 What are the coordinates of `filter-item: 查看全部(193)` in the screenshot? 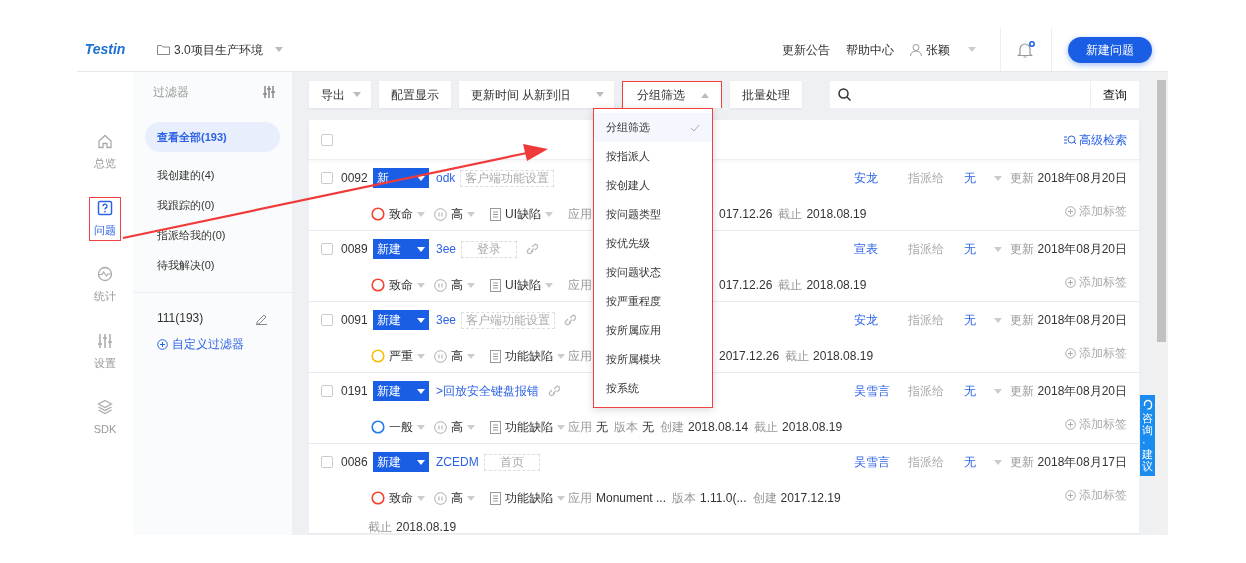 It's located at (212, 137).